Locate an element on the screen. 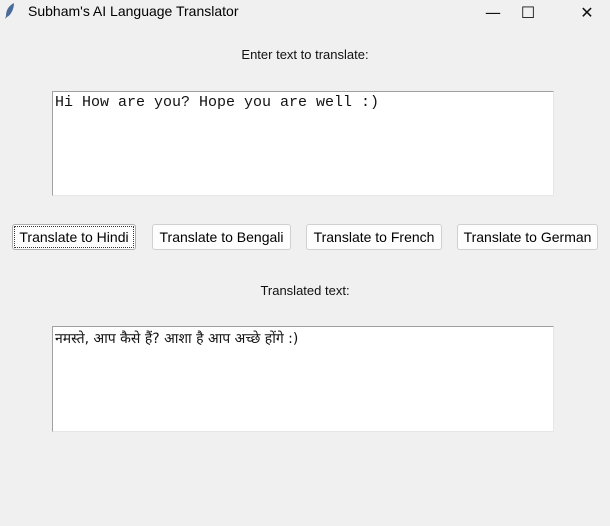 This screenshot has width=610, height=526. close-icon: ✕ is located at coordinates (587, 12).